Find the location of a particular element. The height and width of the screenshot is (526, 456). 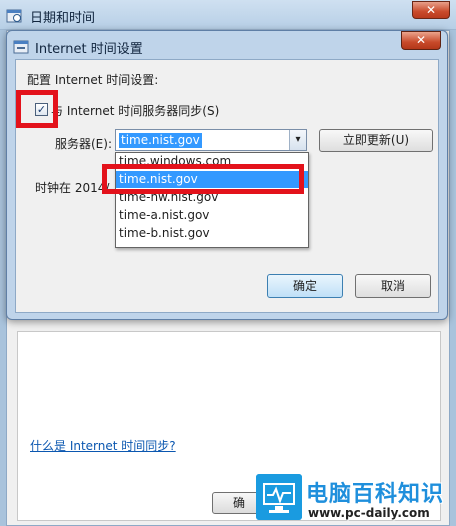

watermark-url: www.pc-daily.com is located at coordinates (369, 513).